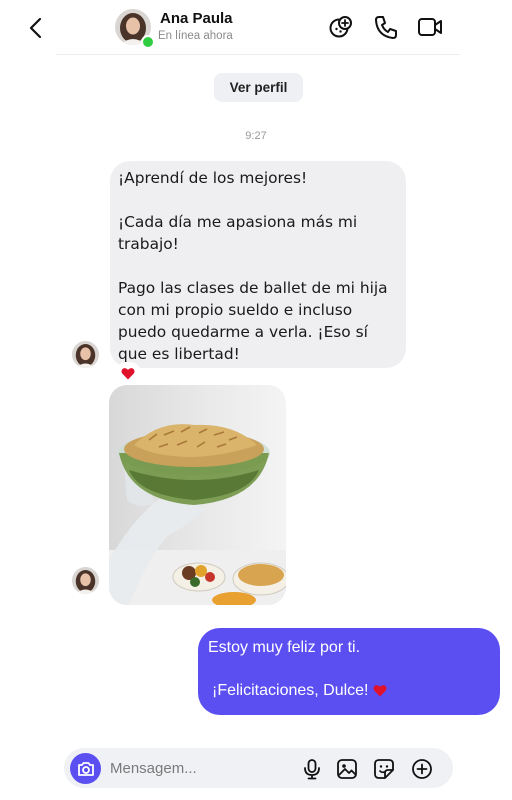  I want to click on camera-icon, so click(85, 768).